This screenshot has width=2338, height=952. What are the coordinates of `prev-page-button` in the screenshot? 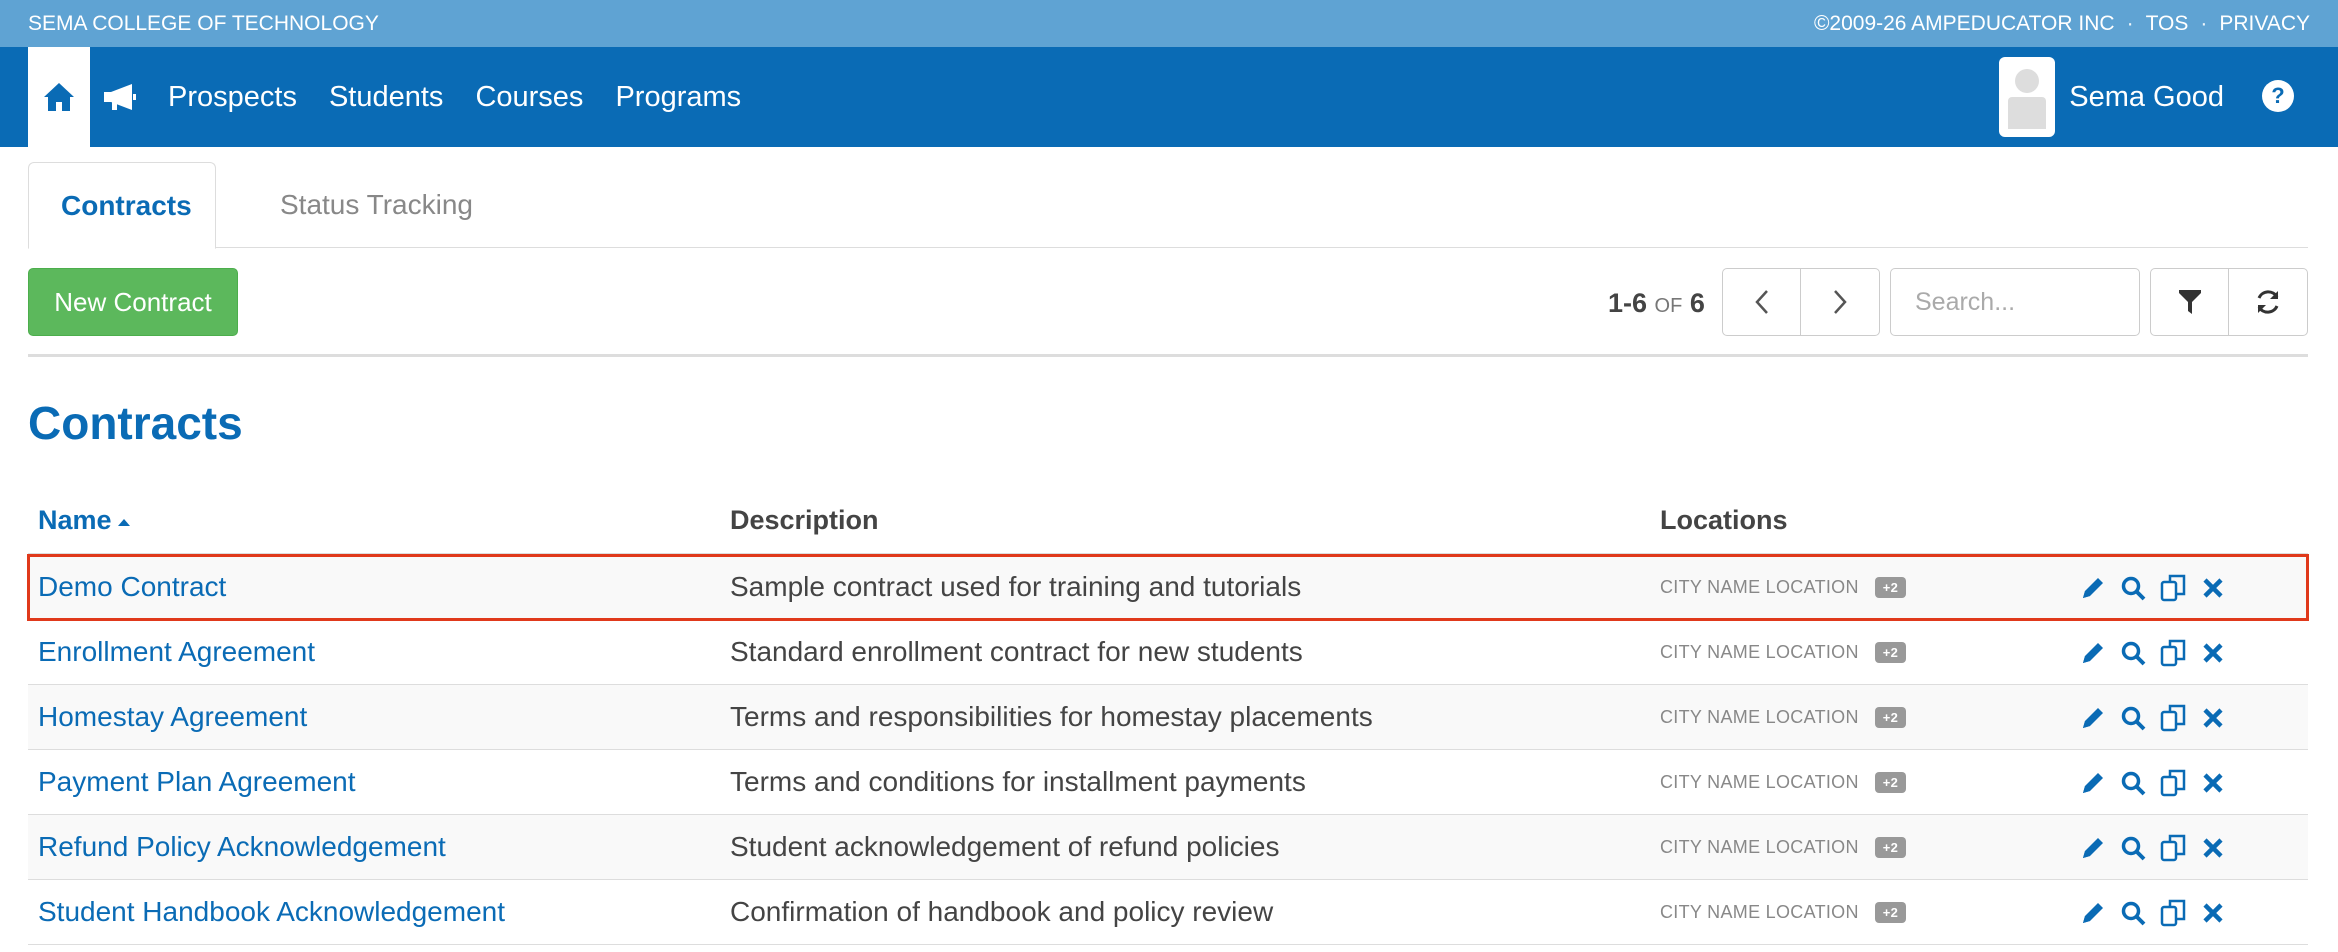 It's located at (1762, 302).